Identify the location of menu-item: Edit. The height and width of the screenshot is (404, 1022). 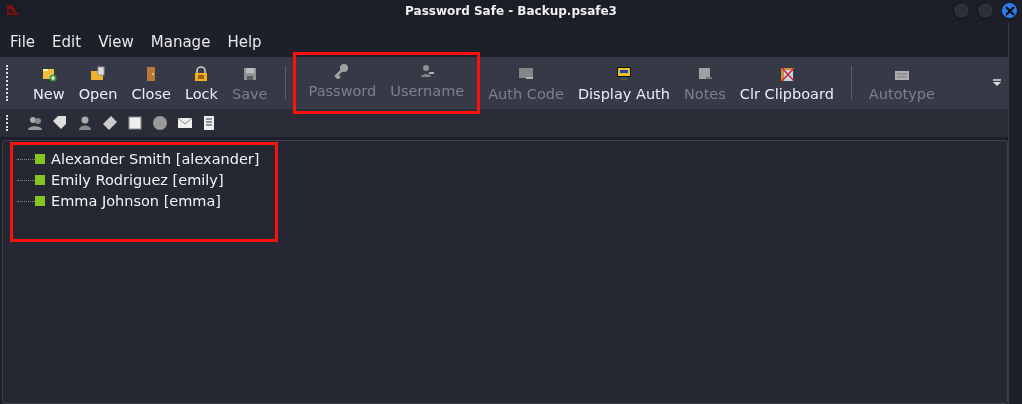
(67, 41).